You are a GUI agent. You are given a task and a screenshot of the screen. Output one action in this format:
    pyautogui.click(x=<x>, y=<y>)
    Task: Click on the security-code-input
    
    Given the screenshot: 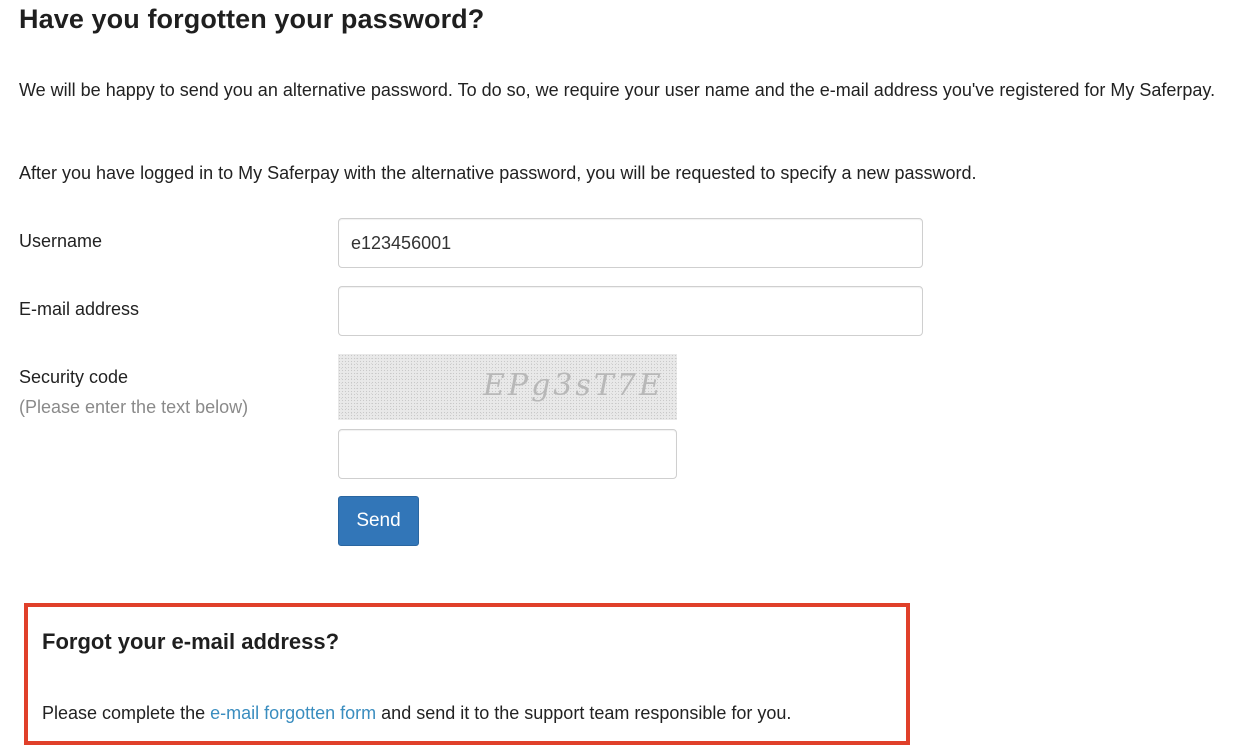 What is the action you would take?
    pyautogui.click(x=507, y=454)
    